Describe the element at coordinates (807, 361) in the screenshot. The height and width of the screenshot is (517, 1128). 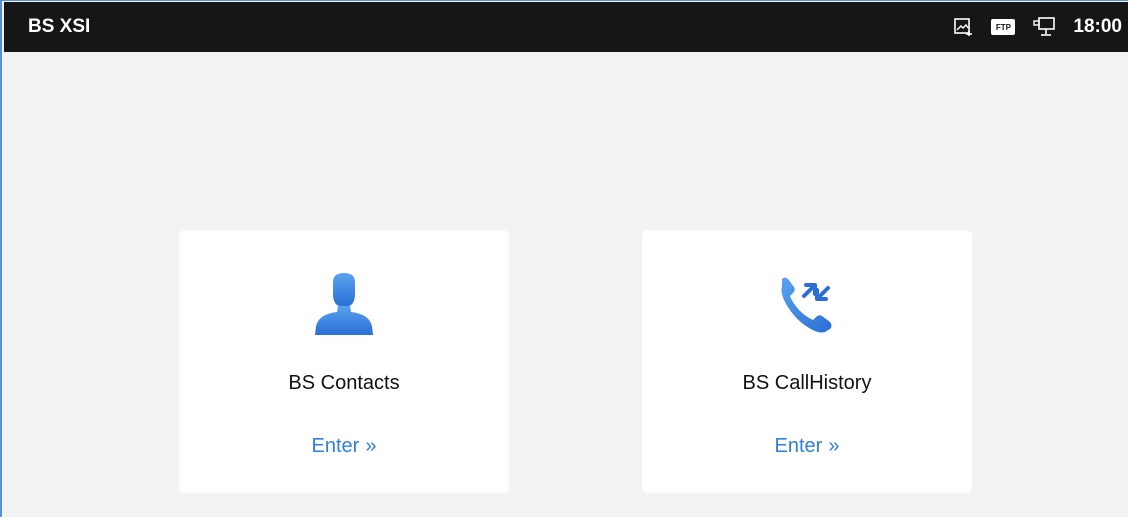
I see `bs-callhistory-card: BS CallHistory Enter»` at that location.